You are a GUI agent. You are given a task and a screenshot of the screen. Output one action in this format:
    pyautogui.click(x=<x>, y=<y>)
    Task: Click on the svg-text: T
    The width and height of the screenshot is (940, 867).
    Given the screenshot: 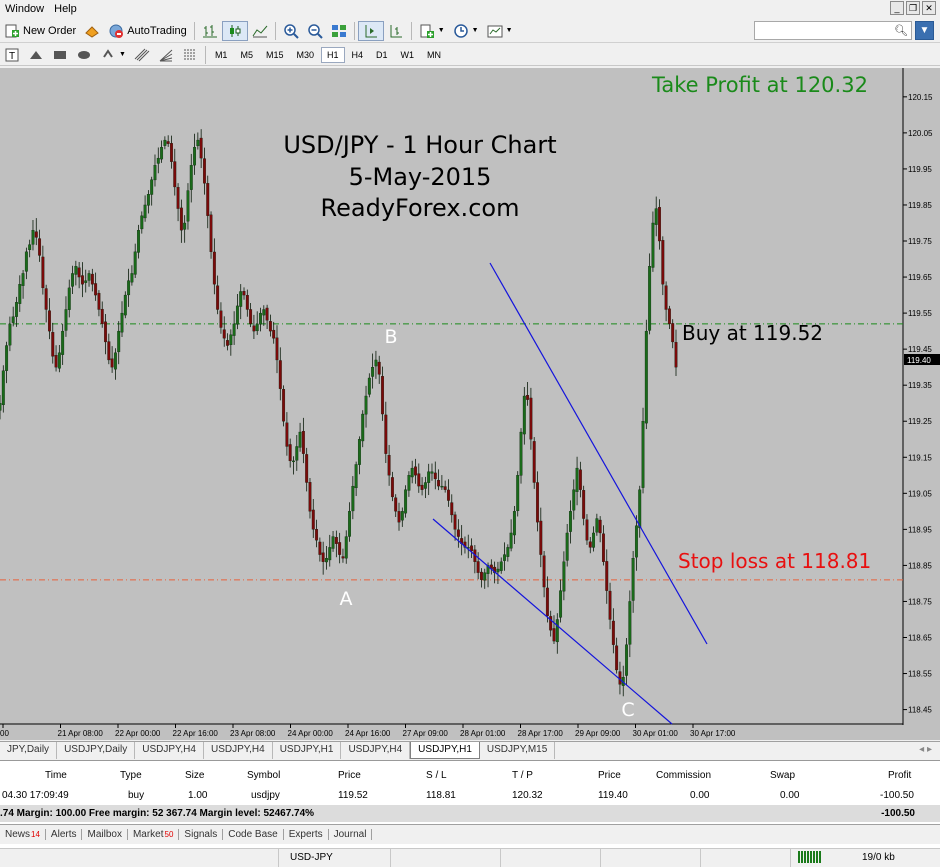 What is the action you would take?
    pyautogui.click(x=12, y=56)
    